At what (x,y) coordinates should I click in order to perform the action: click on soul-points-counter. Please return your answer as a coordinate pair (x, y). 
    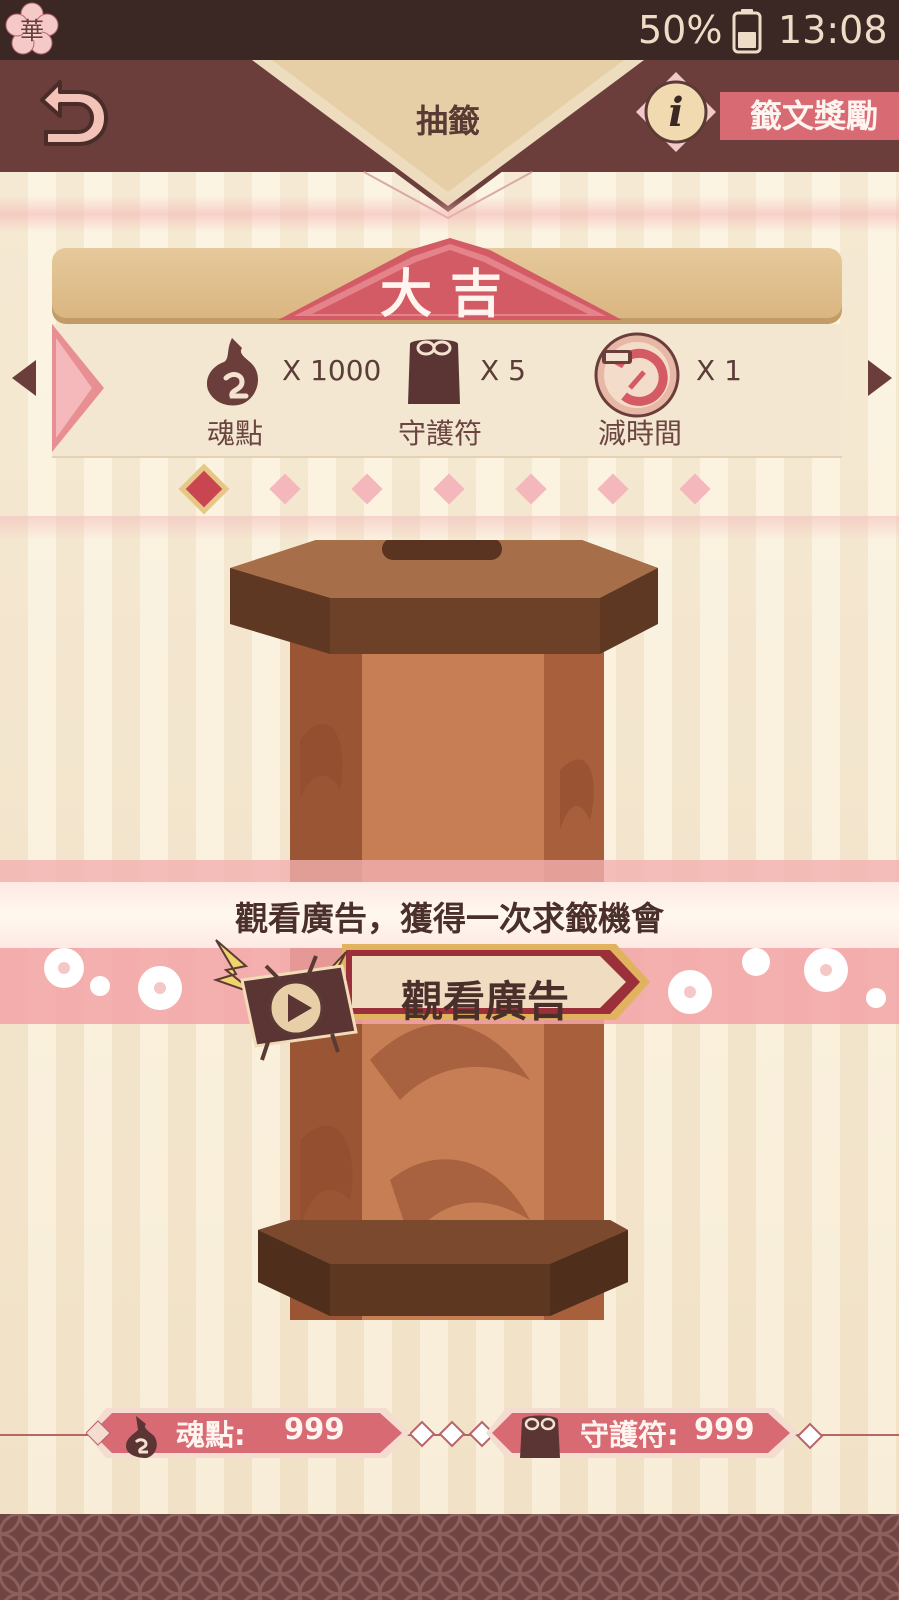
    Looking at the image, I should click on (248, 1433).